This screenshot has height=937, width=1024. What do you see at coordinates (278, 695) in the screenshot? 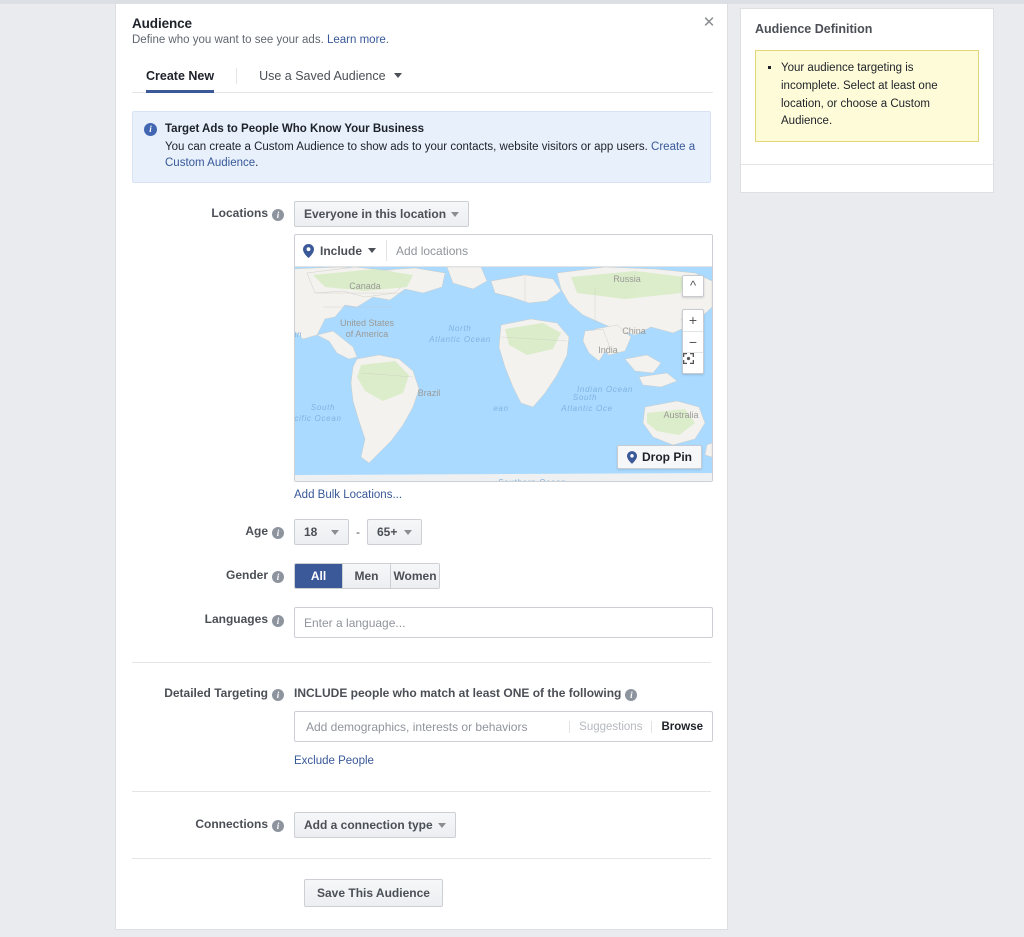
I see `info-icon-detailed-targeting: i` at bounding box center [278, 695].